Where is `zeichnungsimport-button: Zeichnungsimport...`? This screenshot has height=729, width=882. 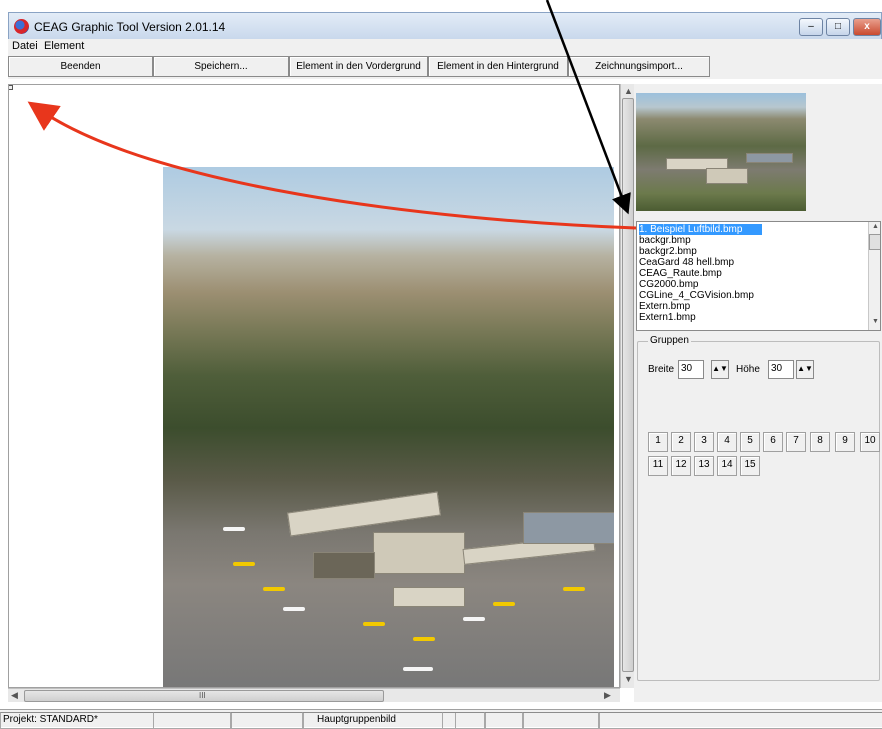
zeichnungsimport-button: Zeichnungsimport... is located at coordinates (639, 66).